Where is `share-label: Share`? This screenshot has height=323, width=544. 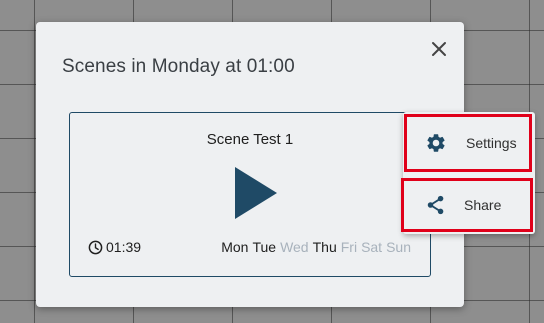
share-label: Share is located at coordinates (483, 205).